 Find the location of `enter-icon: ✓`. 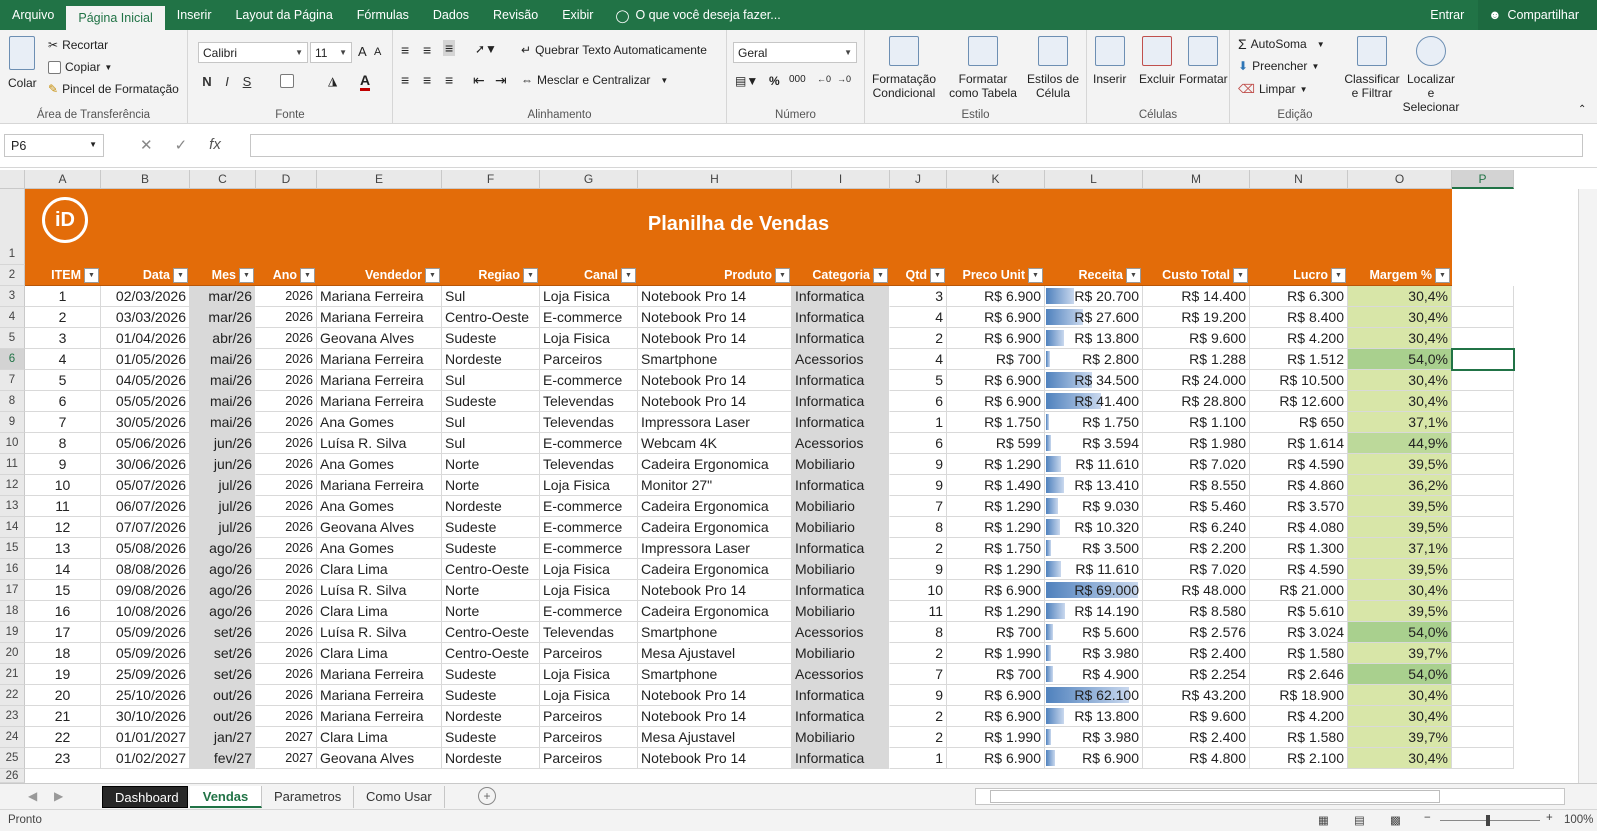

enter-icon: ✓ is located at coordinates (181, 145).